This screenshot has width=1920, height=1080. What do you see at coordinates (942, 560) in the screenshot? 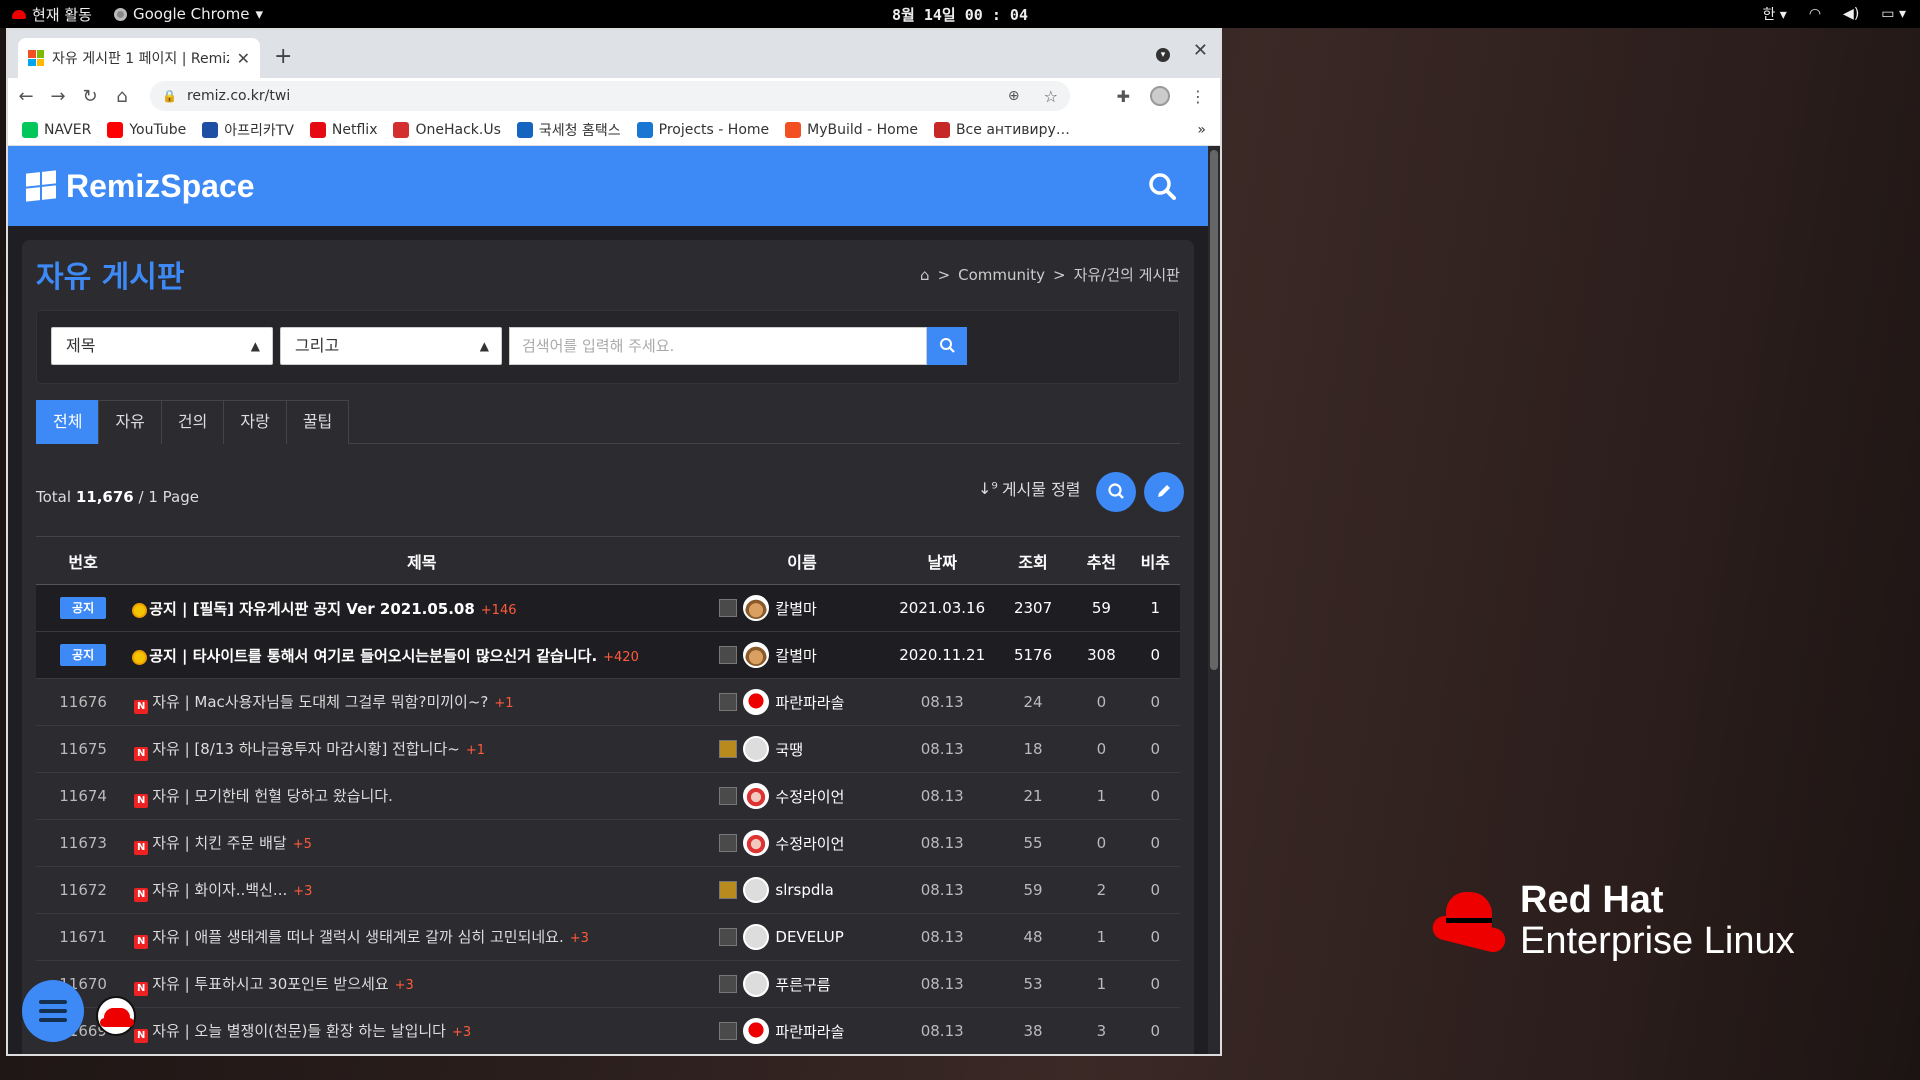
I see `col-date: 날짜` at bounding box center [942, 560].